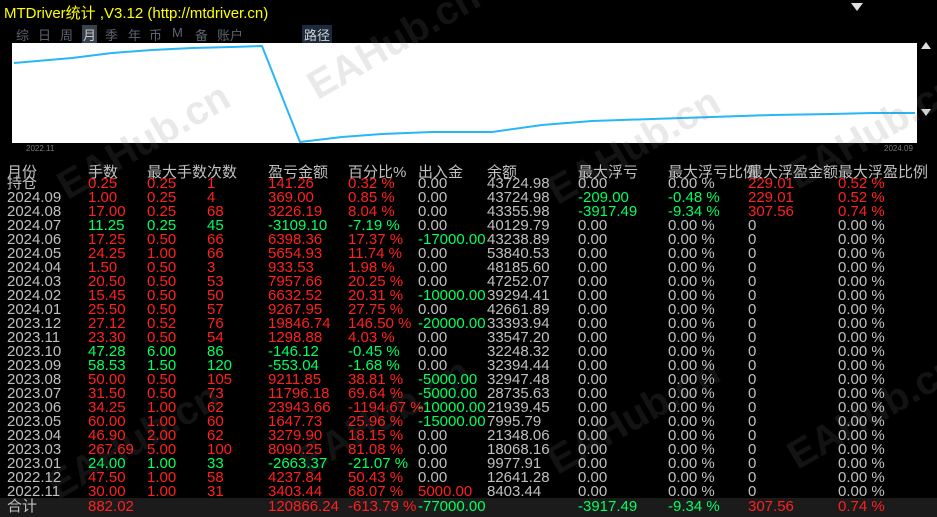 Image resolution: width=937 pixels, height=517 pixels. What do you see at coordinates (136, 13) in the screenshot?
I see `window-title: MTDriver统计 ,V3.12 (http://mtdriver.cn)` at bounding box center [136, 13].